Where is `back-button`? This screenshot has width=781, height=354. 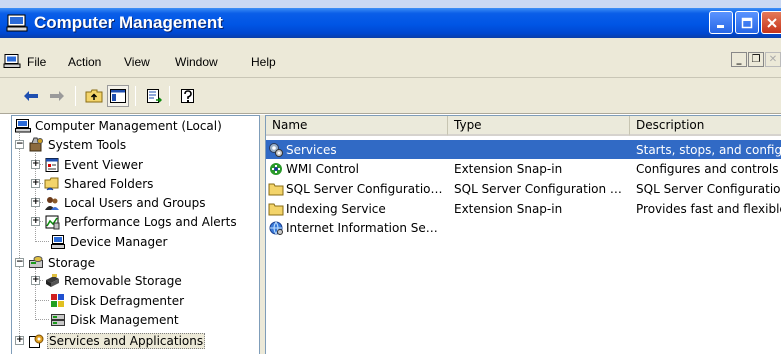 back-button is located at coordinates (31, 96).